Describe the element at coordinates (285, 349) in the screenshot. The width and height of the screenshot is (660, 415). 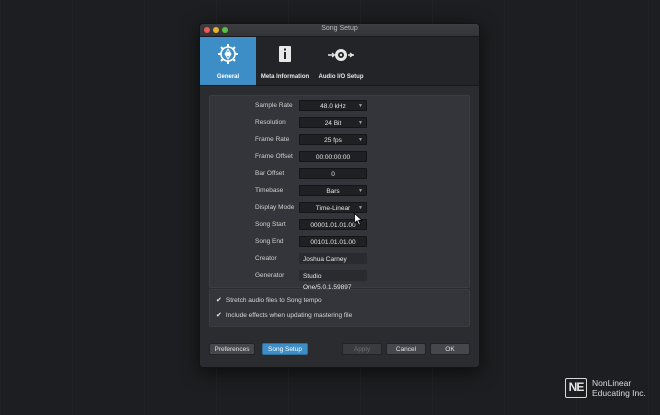
I see `song-setup-button: Song Setup` at that location.